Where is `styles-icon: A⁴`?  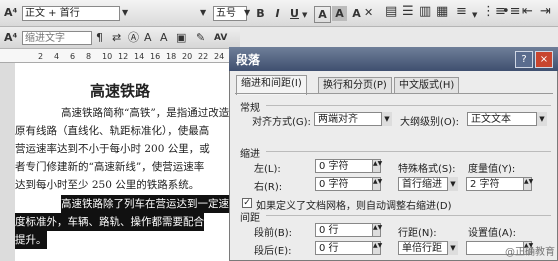 styles-icon: A⁴ is located at coordinates (10, 38).